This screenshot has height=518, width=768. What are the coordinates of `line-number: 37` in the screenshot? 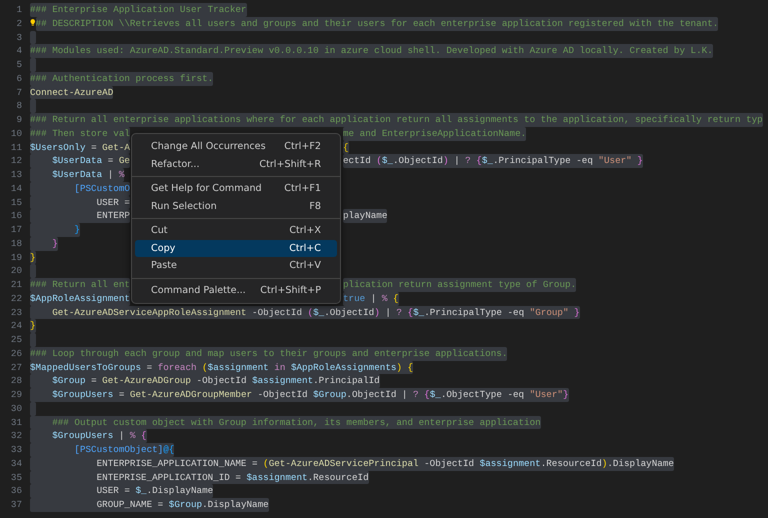 It's located at (16, 505).